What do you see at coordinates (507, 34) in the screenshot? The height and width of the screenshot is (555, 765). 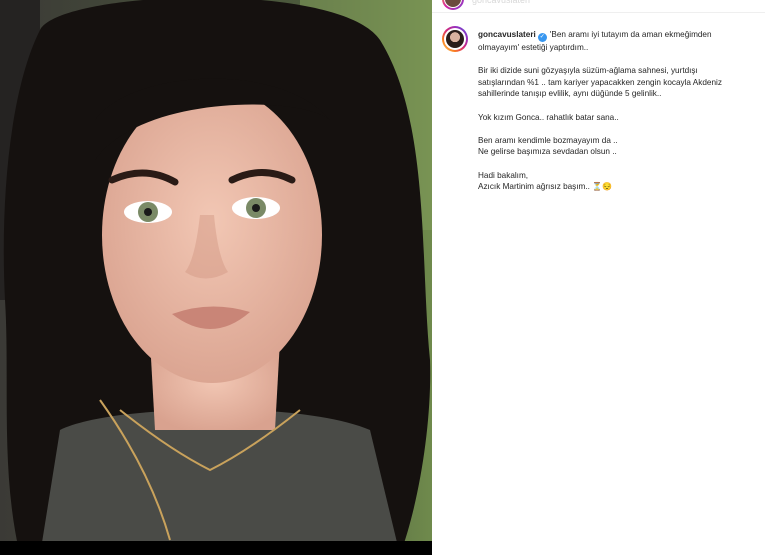 I see `caption-username: goncavuslateri` at bounding box center [507, 34].